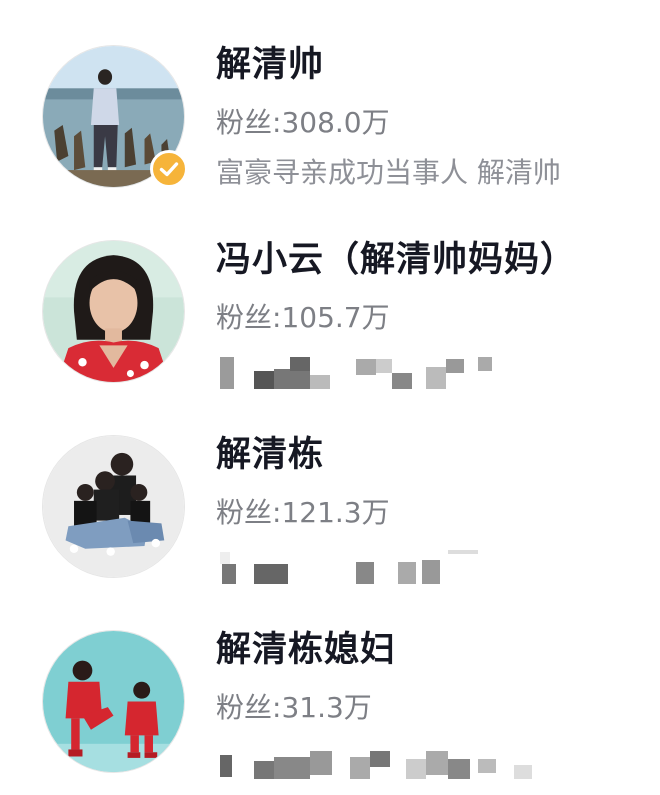 The image size is (660, 795). Describe the element at coordinates (326, 707) in the screenshot. I see `fans-value: 31.3万` at that location.